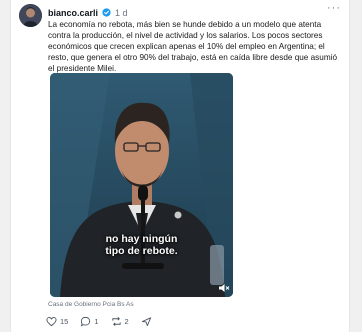  I want to click on share-icon, so click(146, 321).